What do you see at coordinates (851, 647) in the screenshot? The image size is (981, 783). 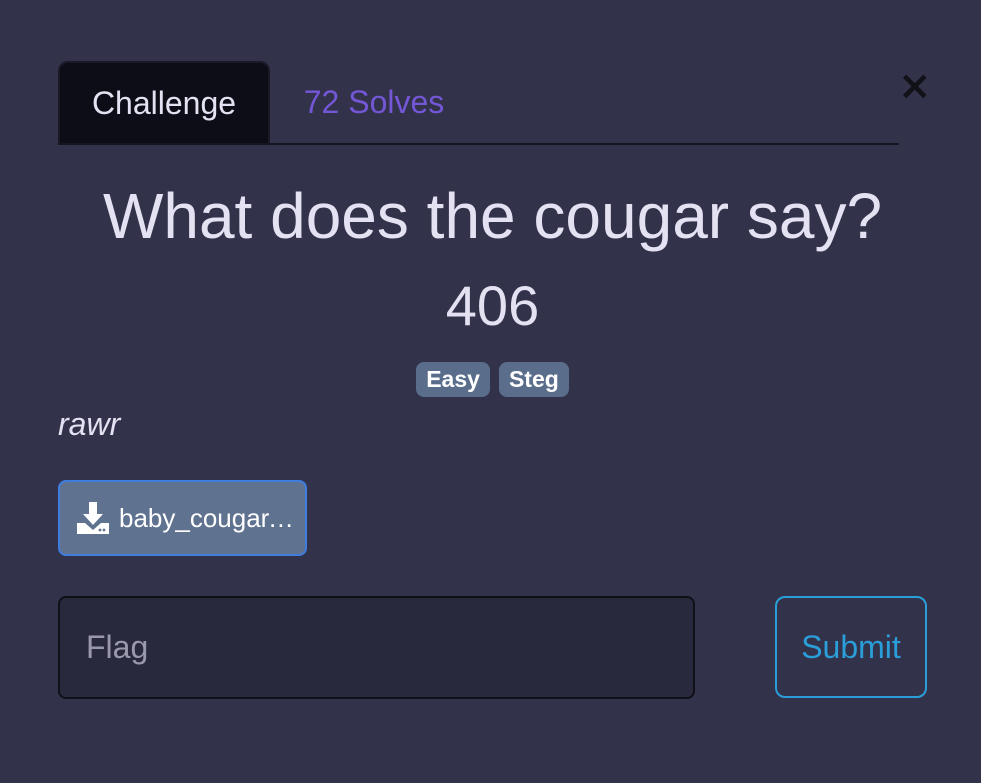 I see `submit-button: Submit` at bounding box center [851, 647].